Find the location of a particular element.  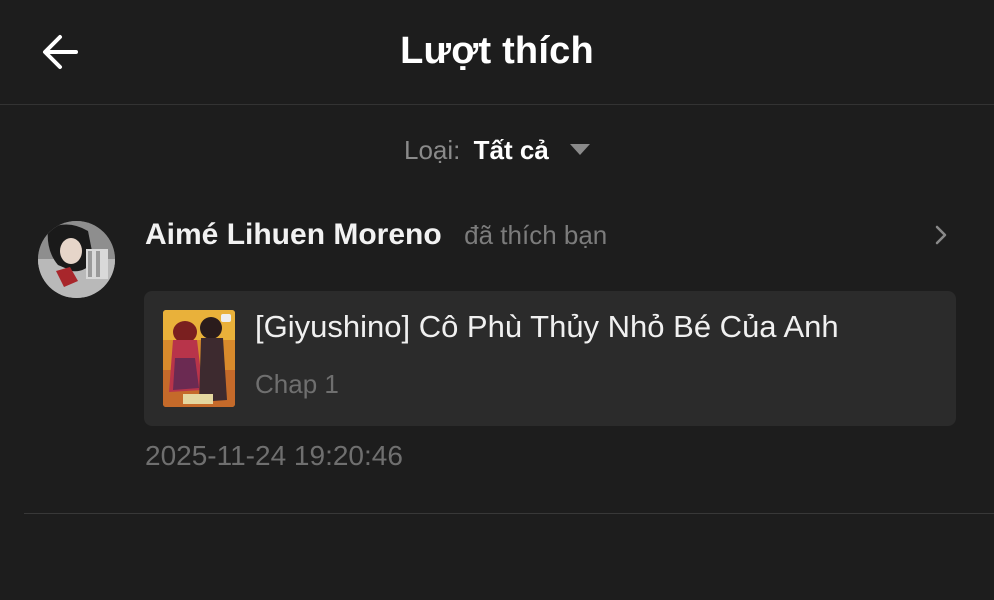

type-filter: Loại: Tất cả is located at coordinates (497, 150).